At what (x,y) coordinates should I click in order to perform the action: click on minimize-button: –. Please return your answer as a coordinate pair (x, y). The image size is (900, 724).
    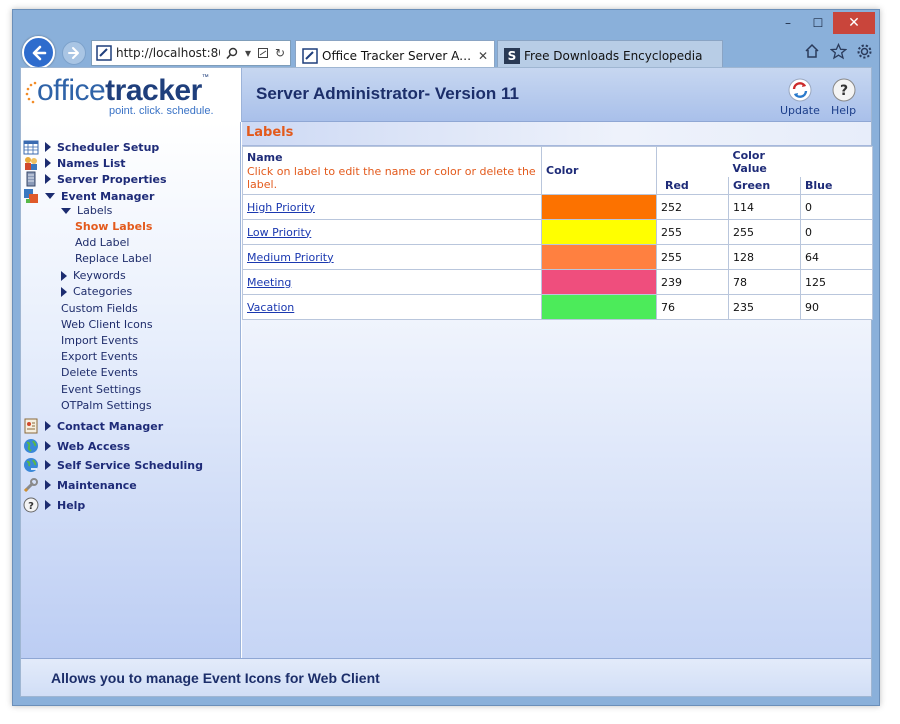
    Looking at the image, I should click on (788, 23).